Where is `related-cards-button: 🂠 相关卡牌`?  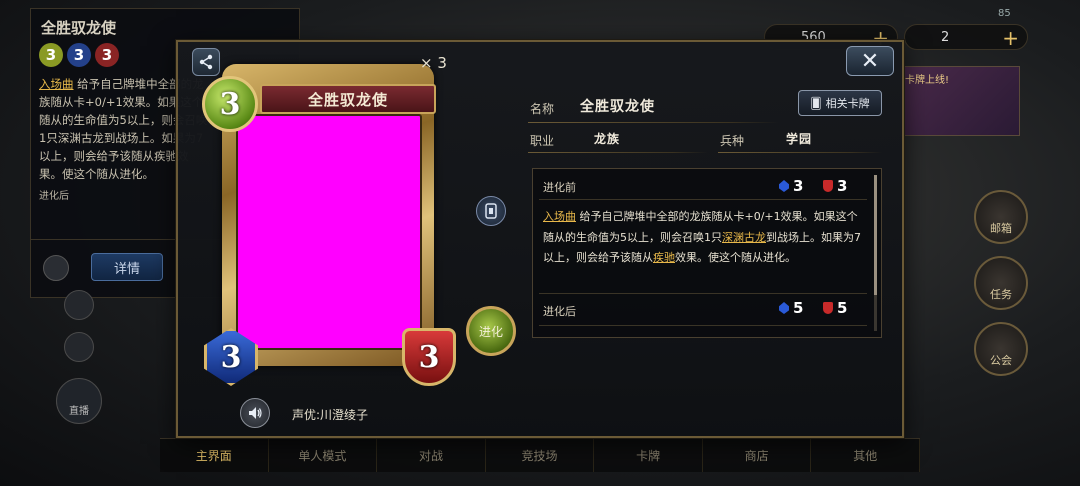 related-cards-button: 🂠 相关卡牌 is located at coordinates (840, 103).